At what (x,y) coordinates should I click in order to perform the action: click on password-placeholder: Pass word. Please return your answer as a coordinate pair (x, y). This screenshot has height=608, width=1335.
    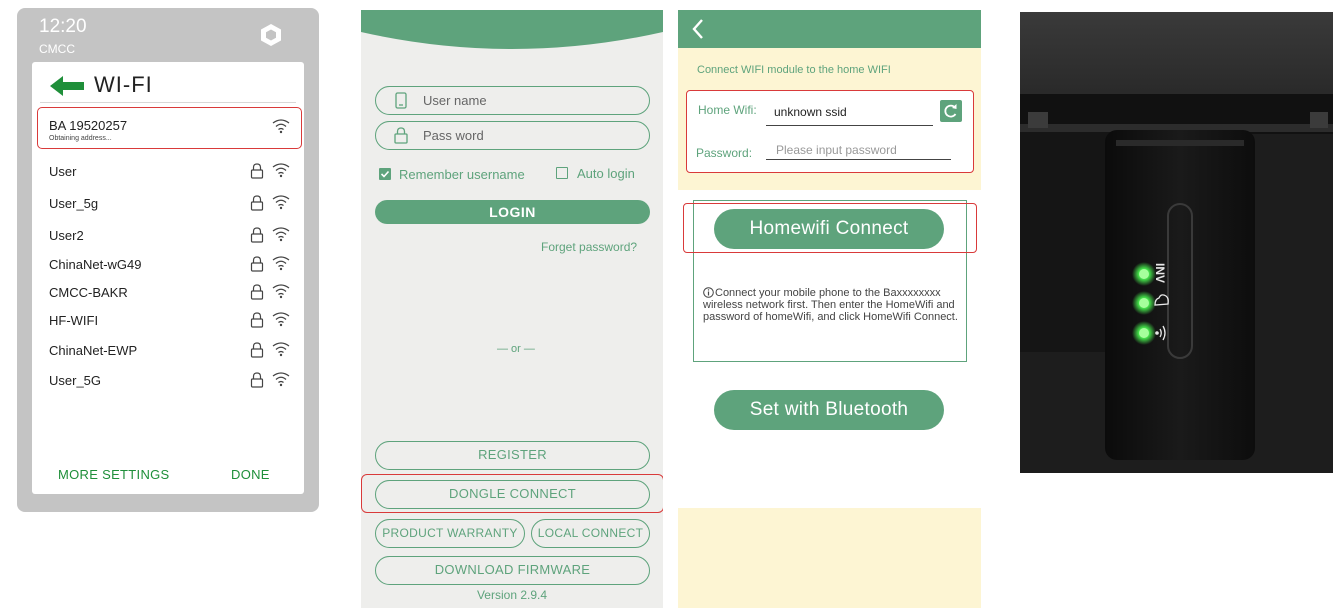
    Looking at the image, I should click on (453, 135).